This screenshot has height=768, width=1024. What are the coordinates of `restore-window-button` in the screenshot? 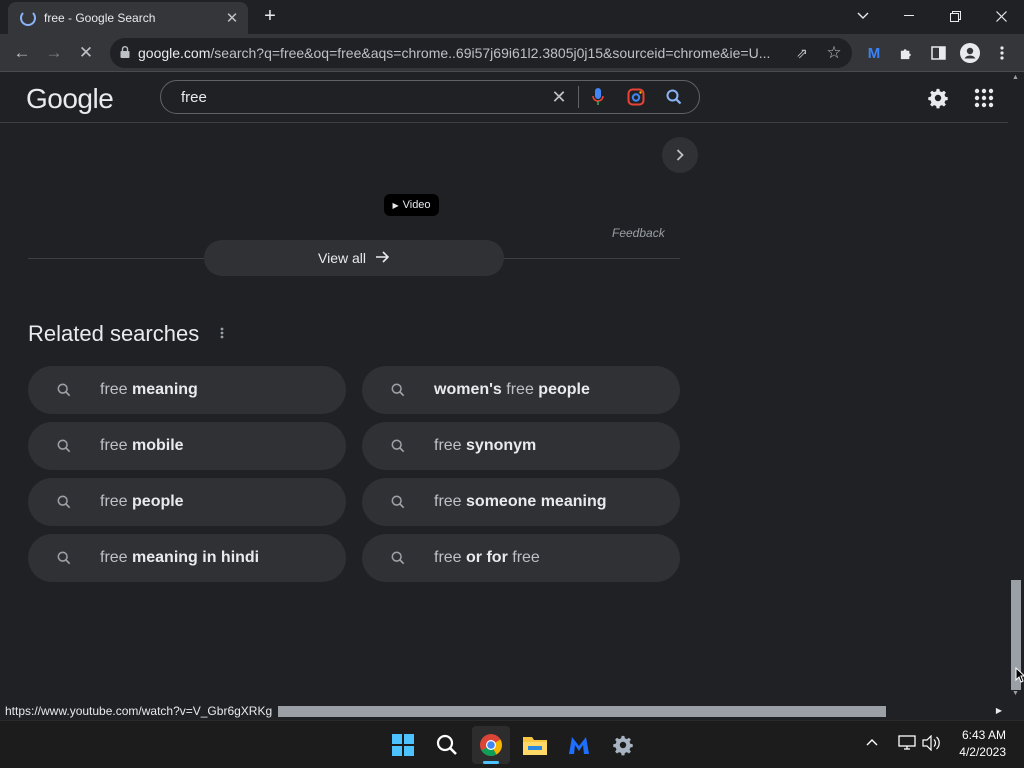 It's located at (955, 16).